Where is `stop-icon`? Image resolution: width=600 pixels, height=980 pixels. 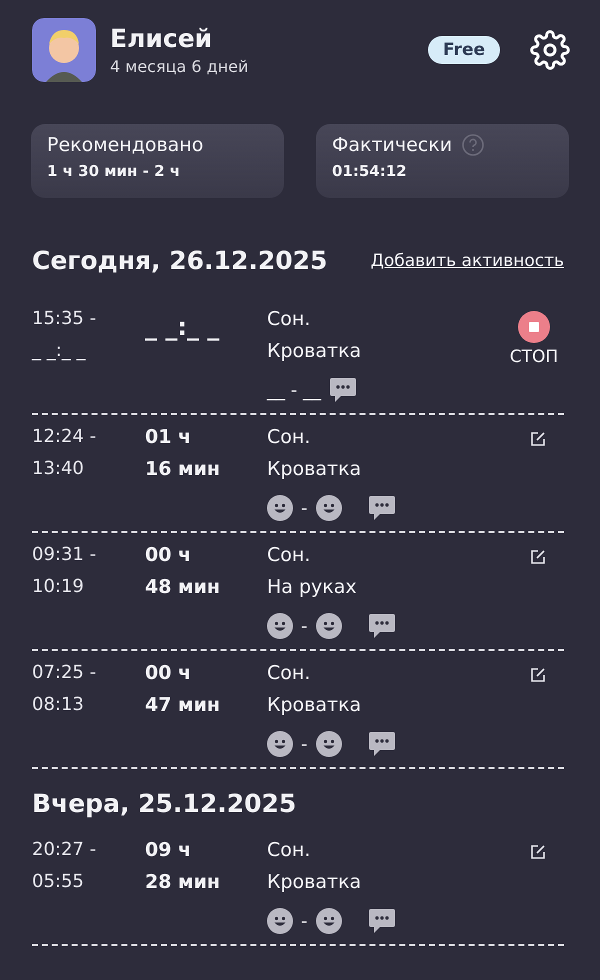
stop-icon is located at coordinates (534, 327).